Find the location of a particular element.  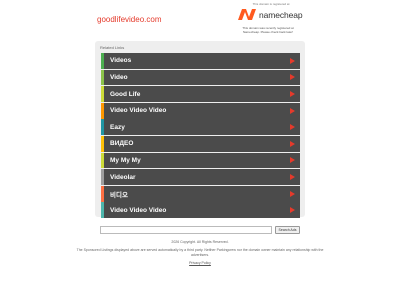

related-link-label: 비디오 is located at coordinates (119, 195).